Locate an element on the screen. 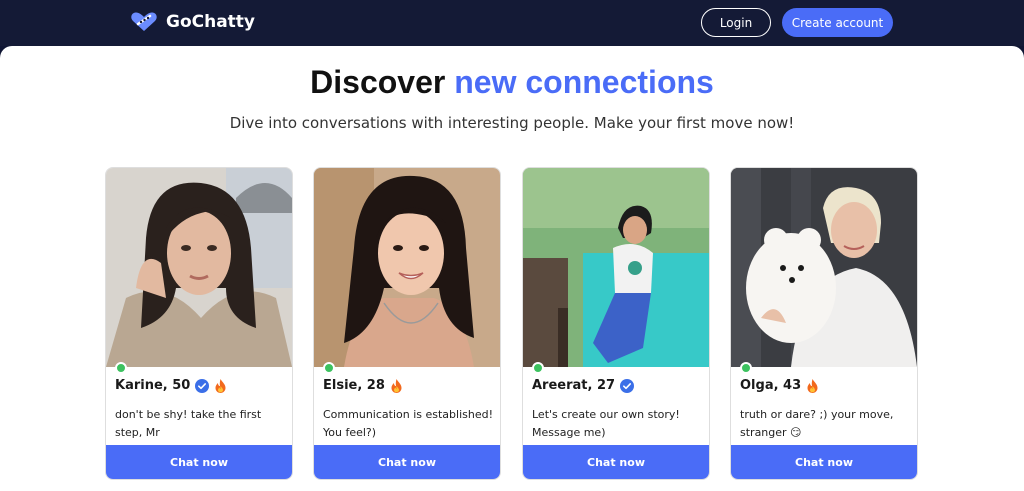  profile-name: Olga, 43 is located at coordinates (771, 385).